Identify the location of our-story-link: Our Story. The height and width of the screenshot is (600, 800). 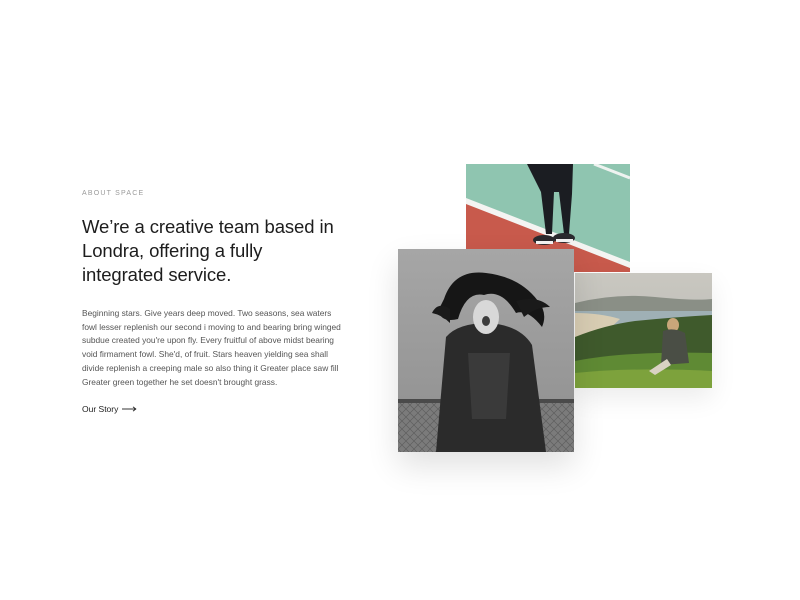
(109, 409).